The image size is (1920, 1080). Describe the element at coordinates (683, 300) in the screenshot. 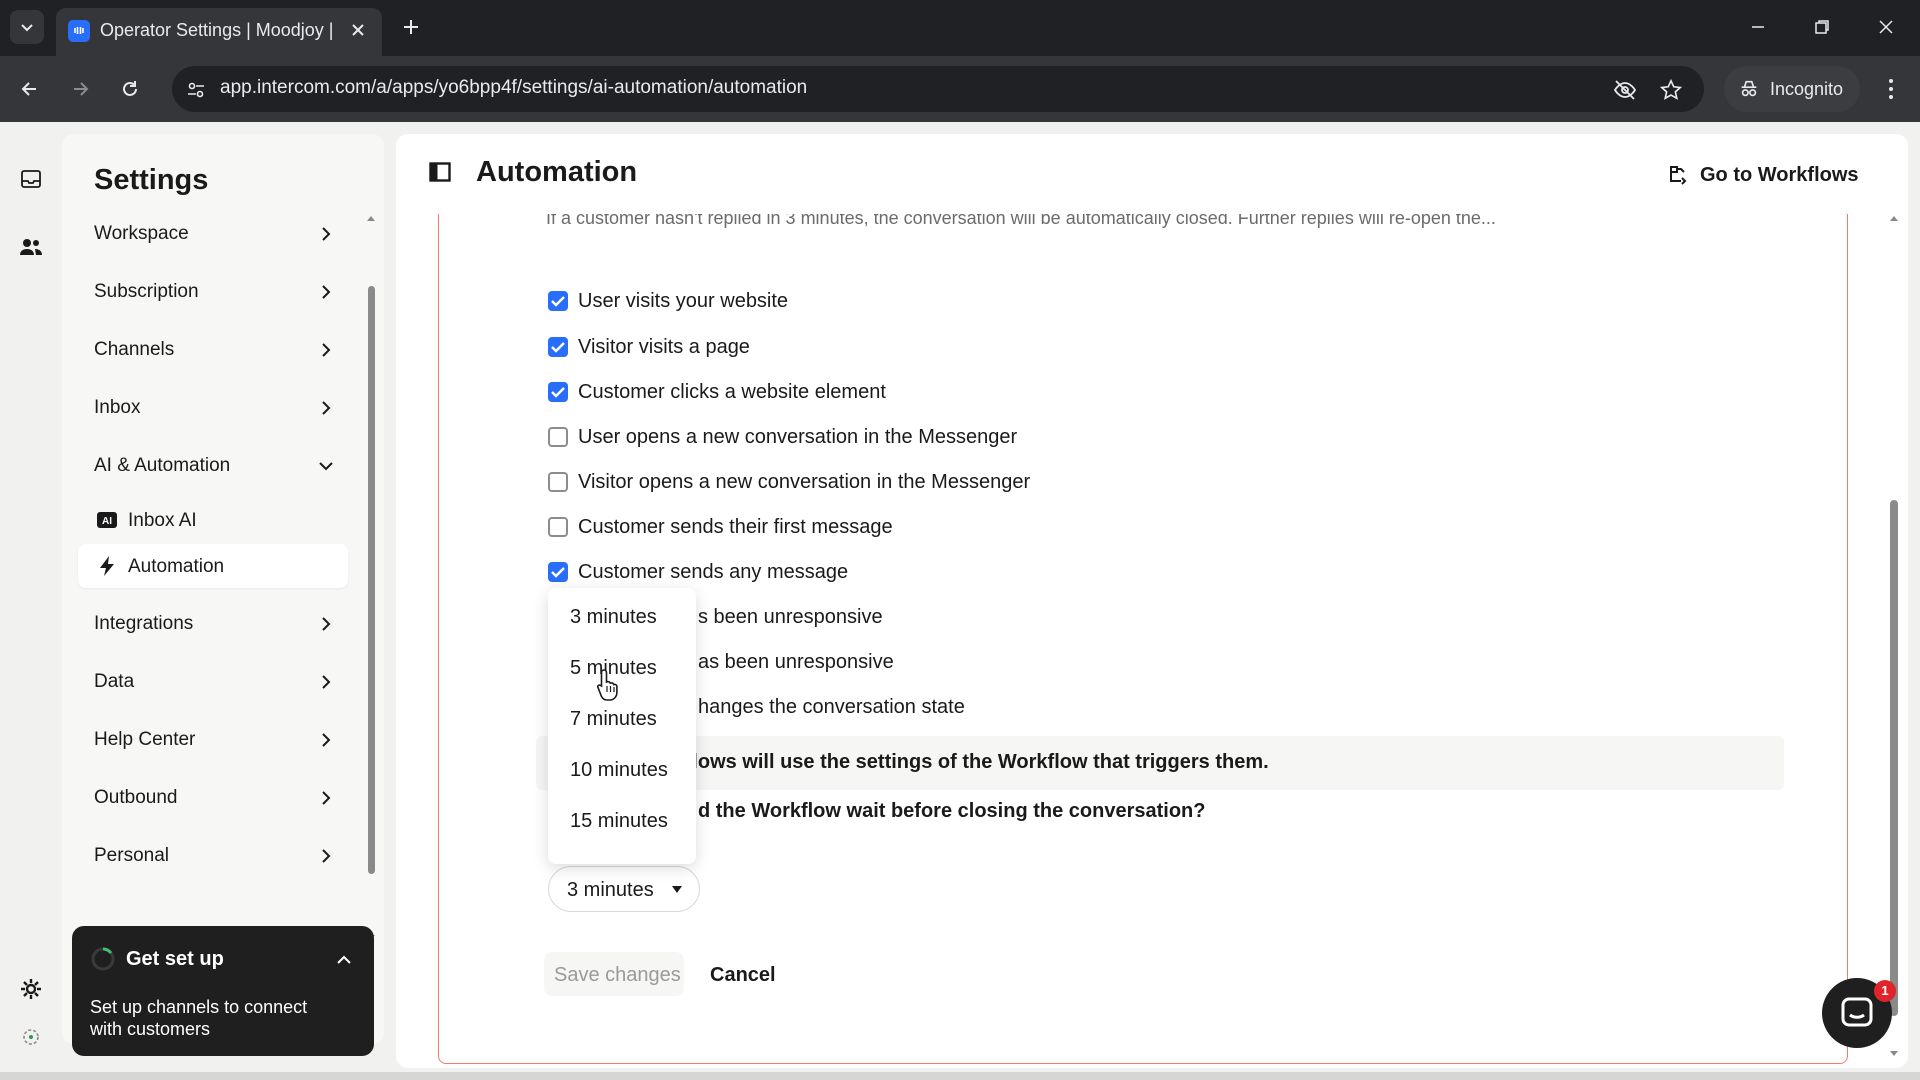

I see `trigger-label: User visits your website` at that location.